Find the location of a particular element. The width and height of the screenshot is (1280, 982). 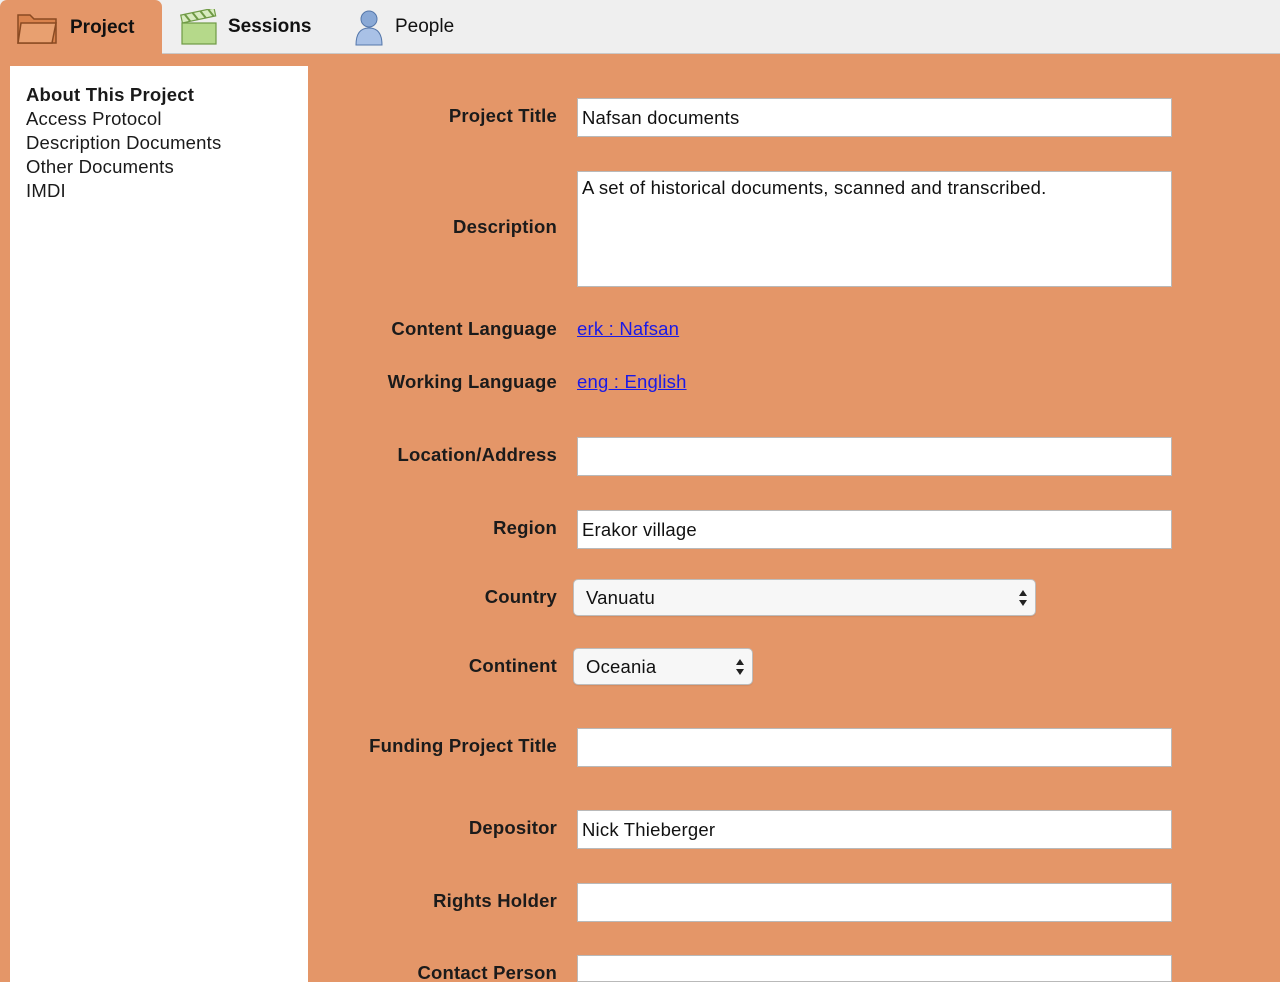

project-title-label: Project Title is located at coordinates (502, 115).